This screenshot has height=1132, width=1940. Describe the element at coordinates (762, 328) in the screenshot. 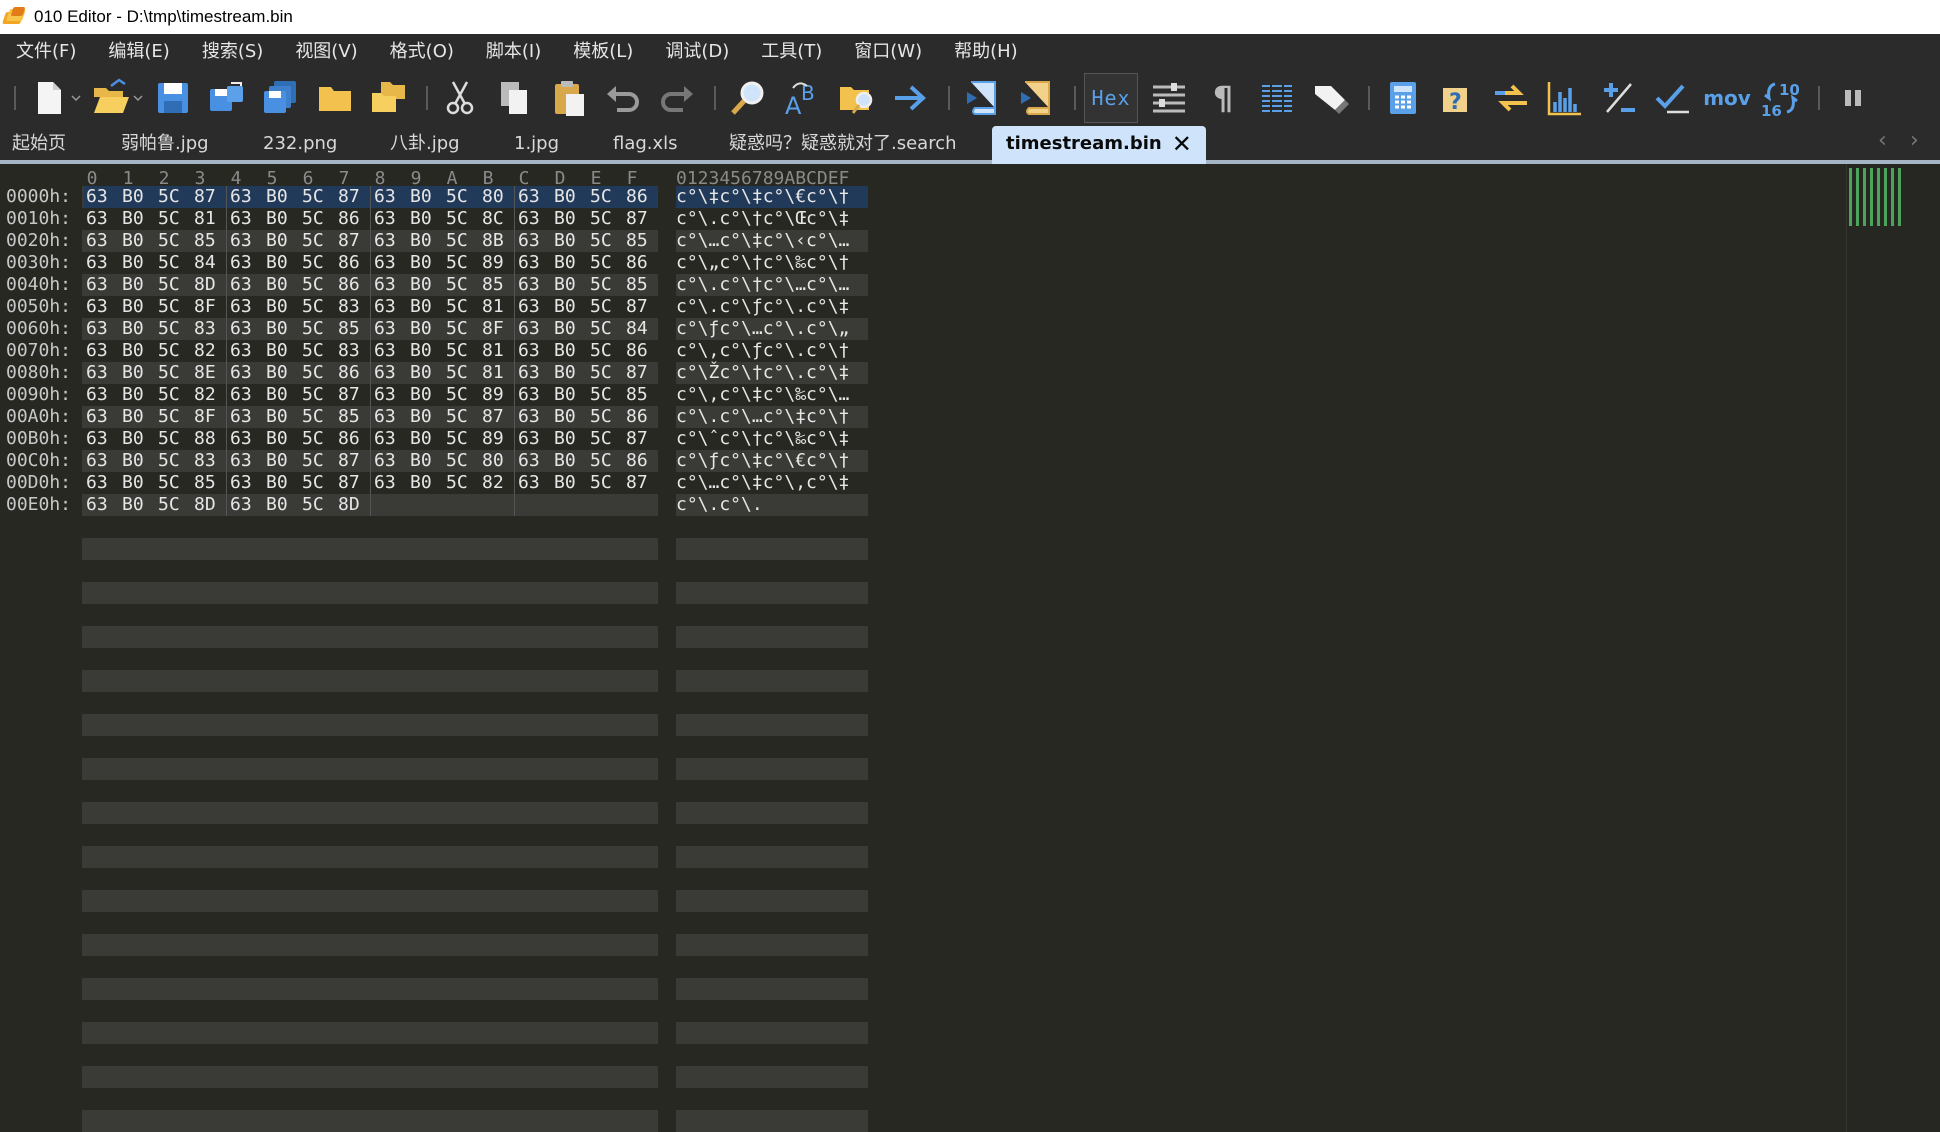

I see `ascii-text: c°\ƒc°\…c°\.c°\„` at that location.